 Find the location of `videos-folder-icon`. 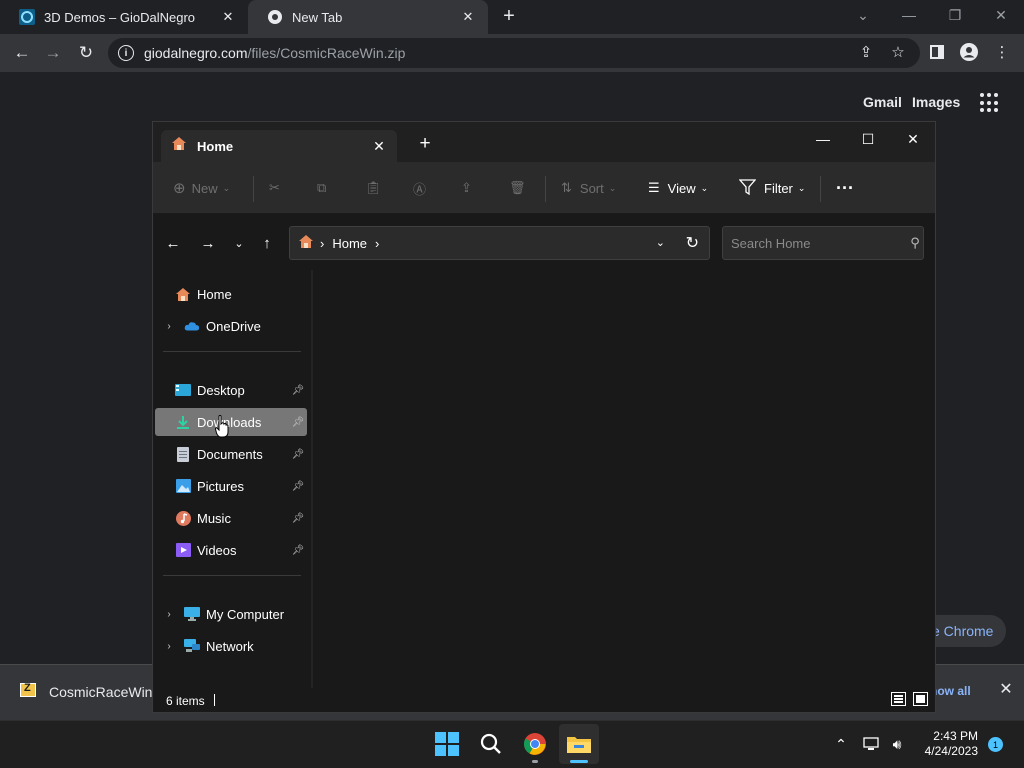

videos-folder-icon is located at coordinates (183, 550).